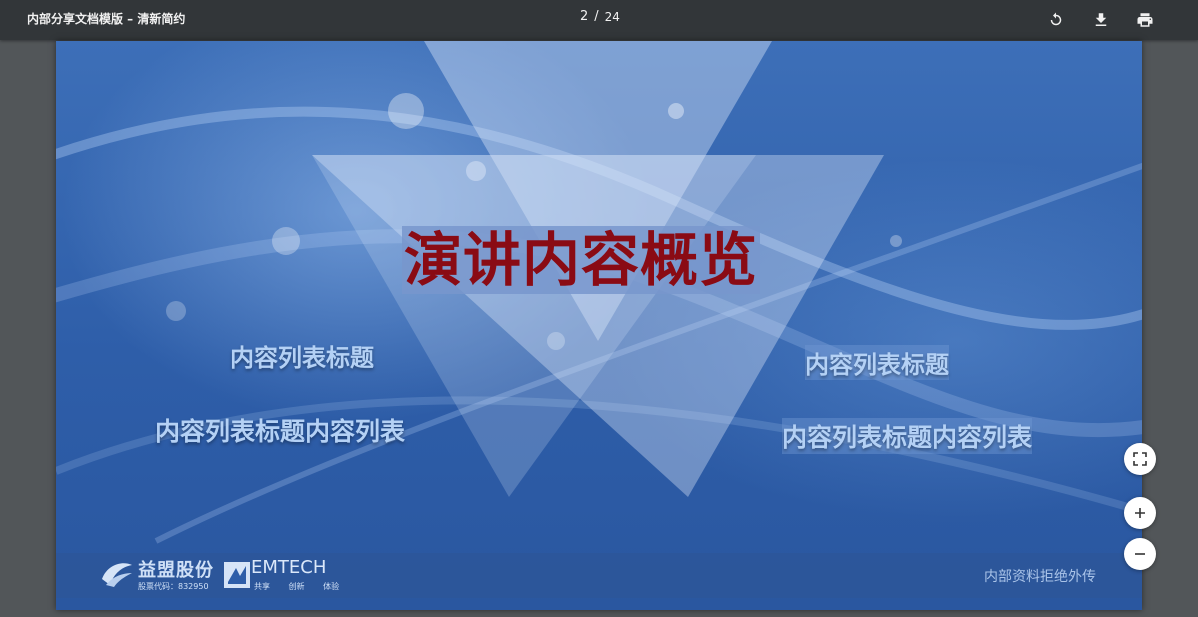 The height and width of the screenshot is (617, 1198). What do you see at coordinates (599, 575) in the screenshot?
I see `slide-footer` at bounding box center [599, 575].